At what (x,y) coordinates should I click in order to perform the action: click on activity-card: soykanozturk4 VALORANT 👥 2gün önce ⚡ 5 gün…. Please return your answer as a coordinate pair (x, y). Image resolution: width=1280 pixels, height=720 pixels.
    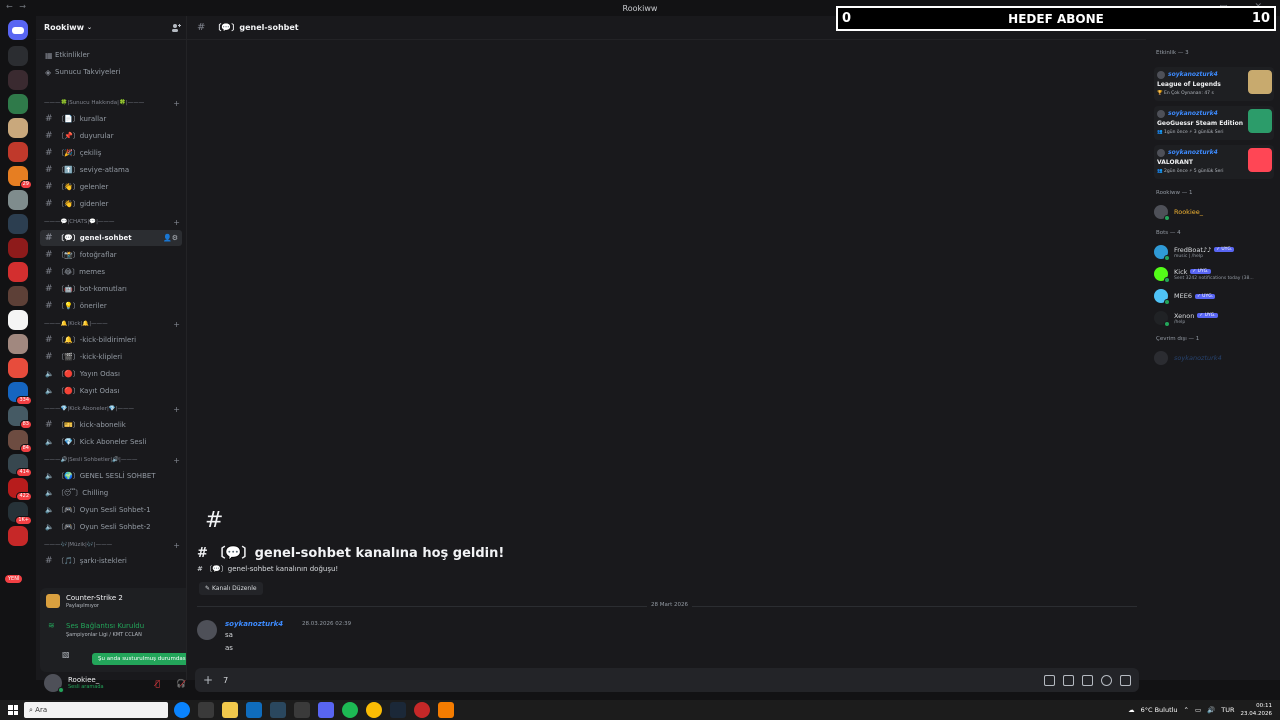
    Looking at the image, I should click on (1214, 162).